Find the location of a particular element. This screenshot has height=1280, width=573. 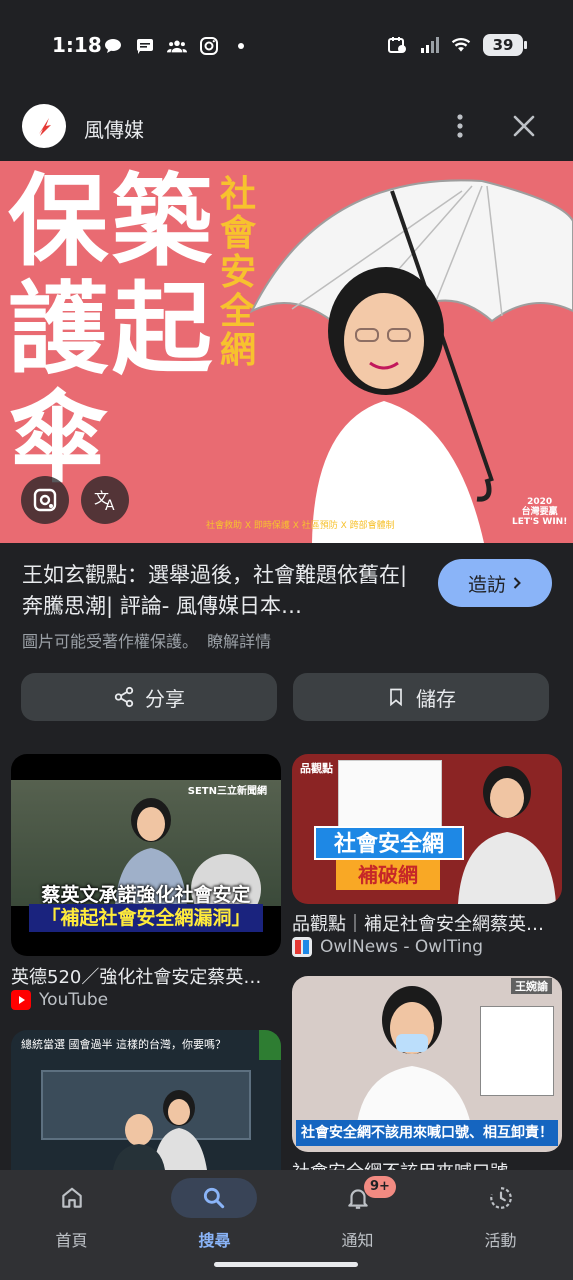

nav-label: 首頁 is located at coordinates (71, 1240).